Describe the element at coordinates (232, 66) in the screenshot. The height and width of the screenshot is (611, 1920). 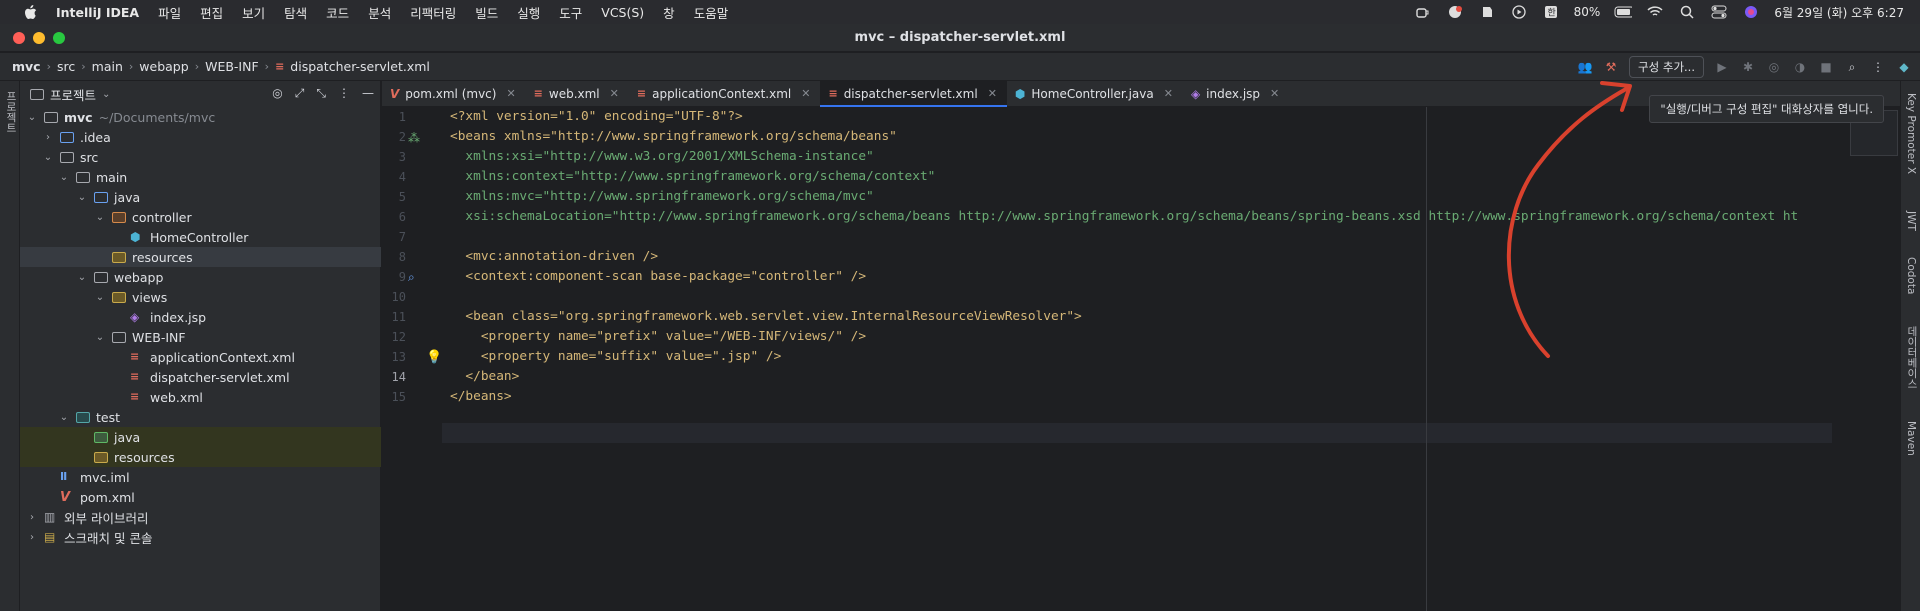
I see `breadcrumb-item: WEB-INF` at that location.